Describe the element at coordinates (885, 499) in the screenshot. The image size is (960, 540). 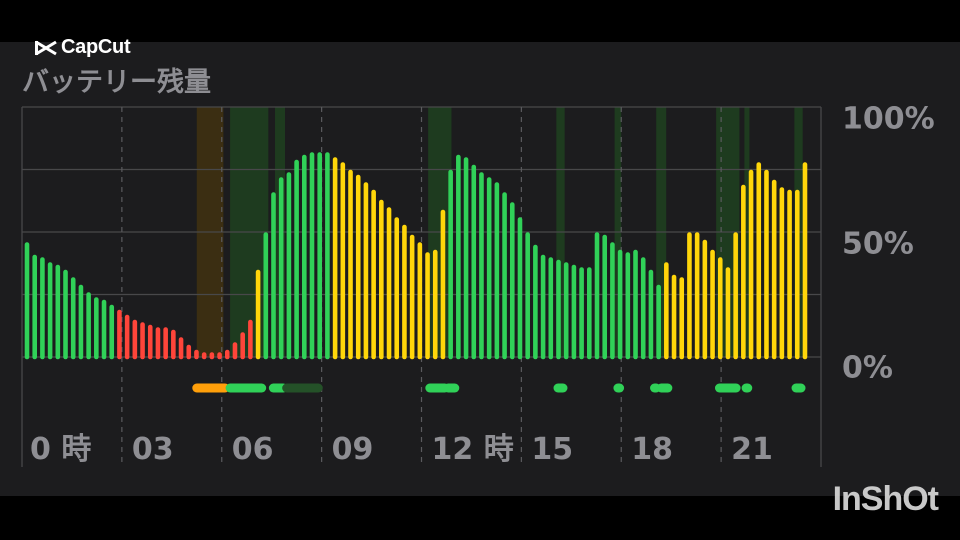
I see `inshot-watermark: InShOt` at that location.